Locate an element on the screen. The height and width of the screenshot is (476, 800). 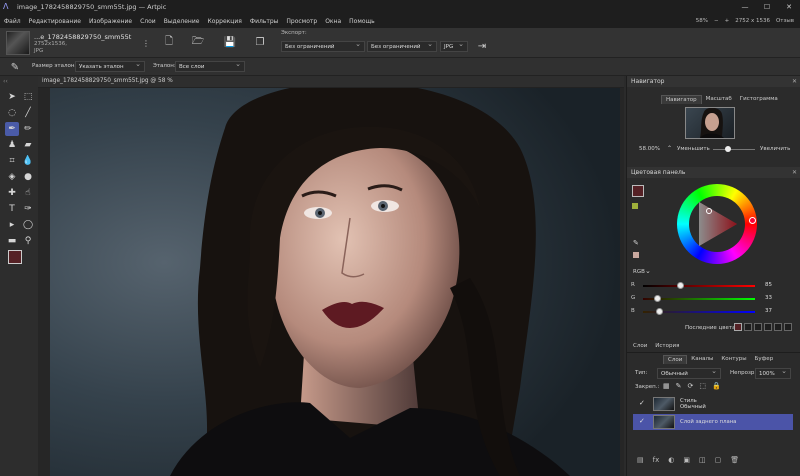
layer-delete-icon: 🗑 is located at coordinates (734, 460).